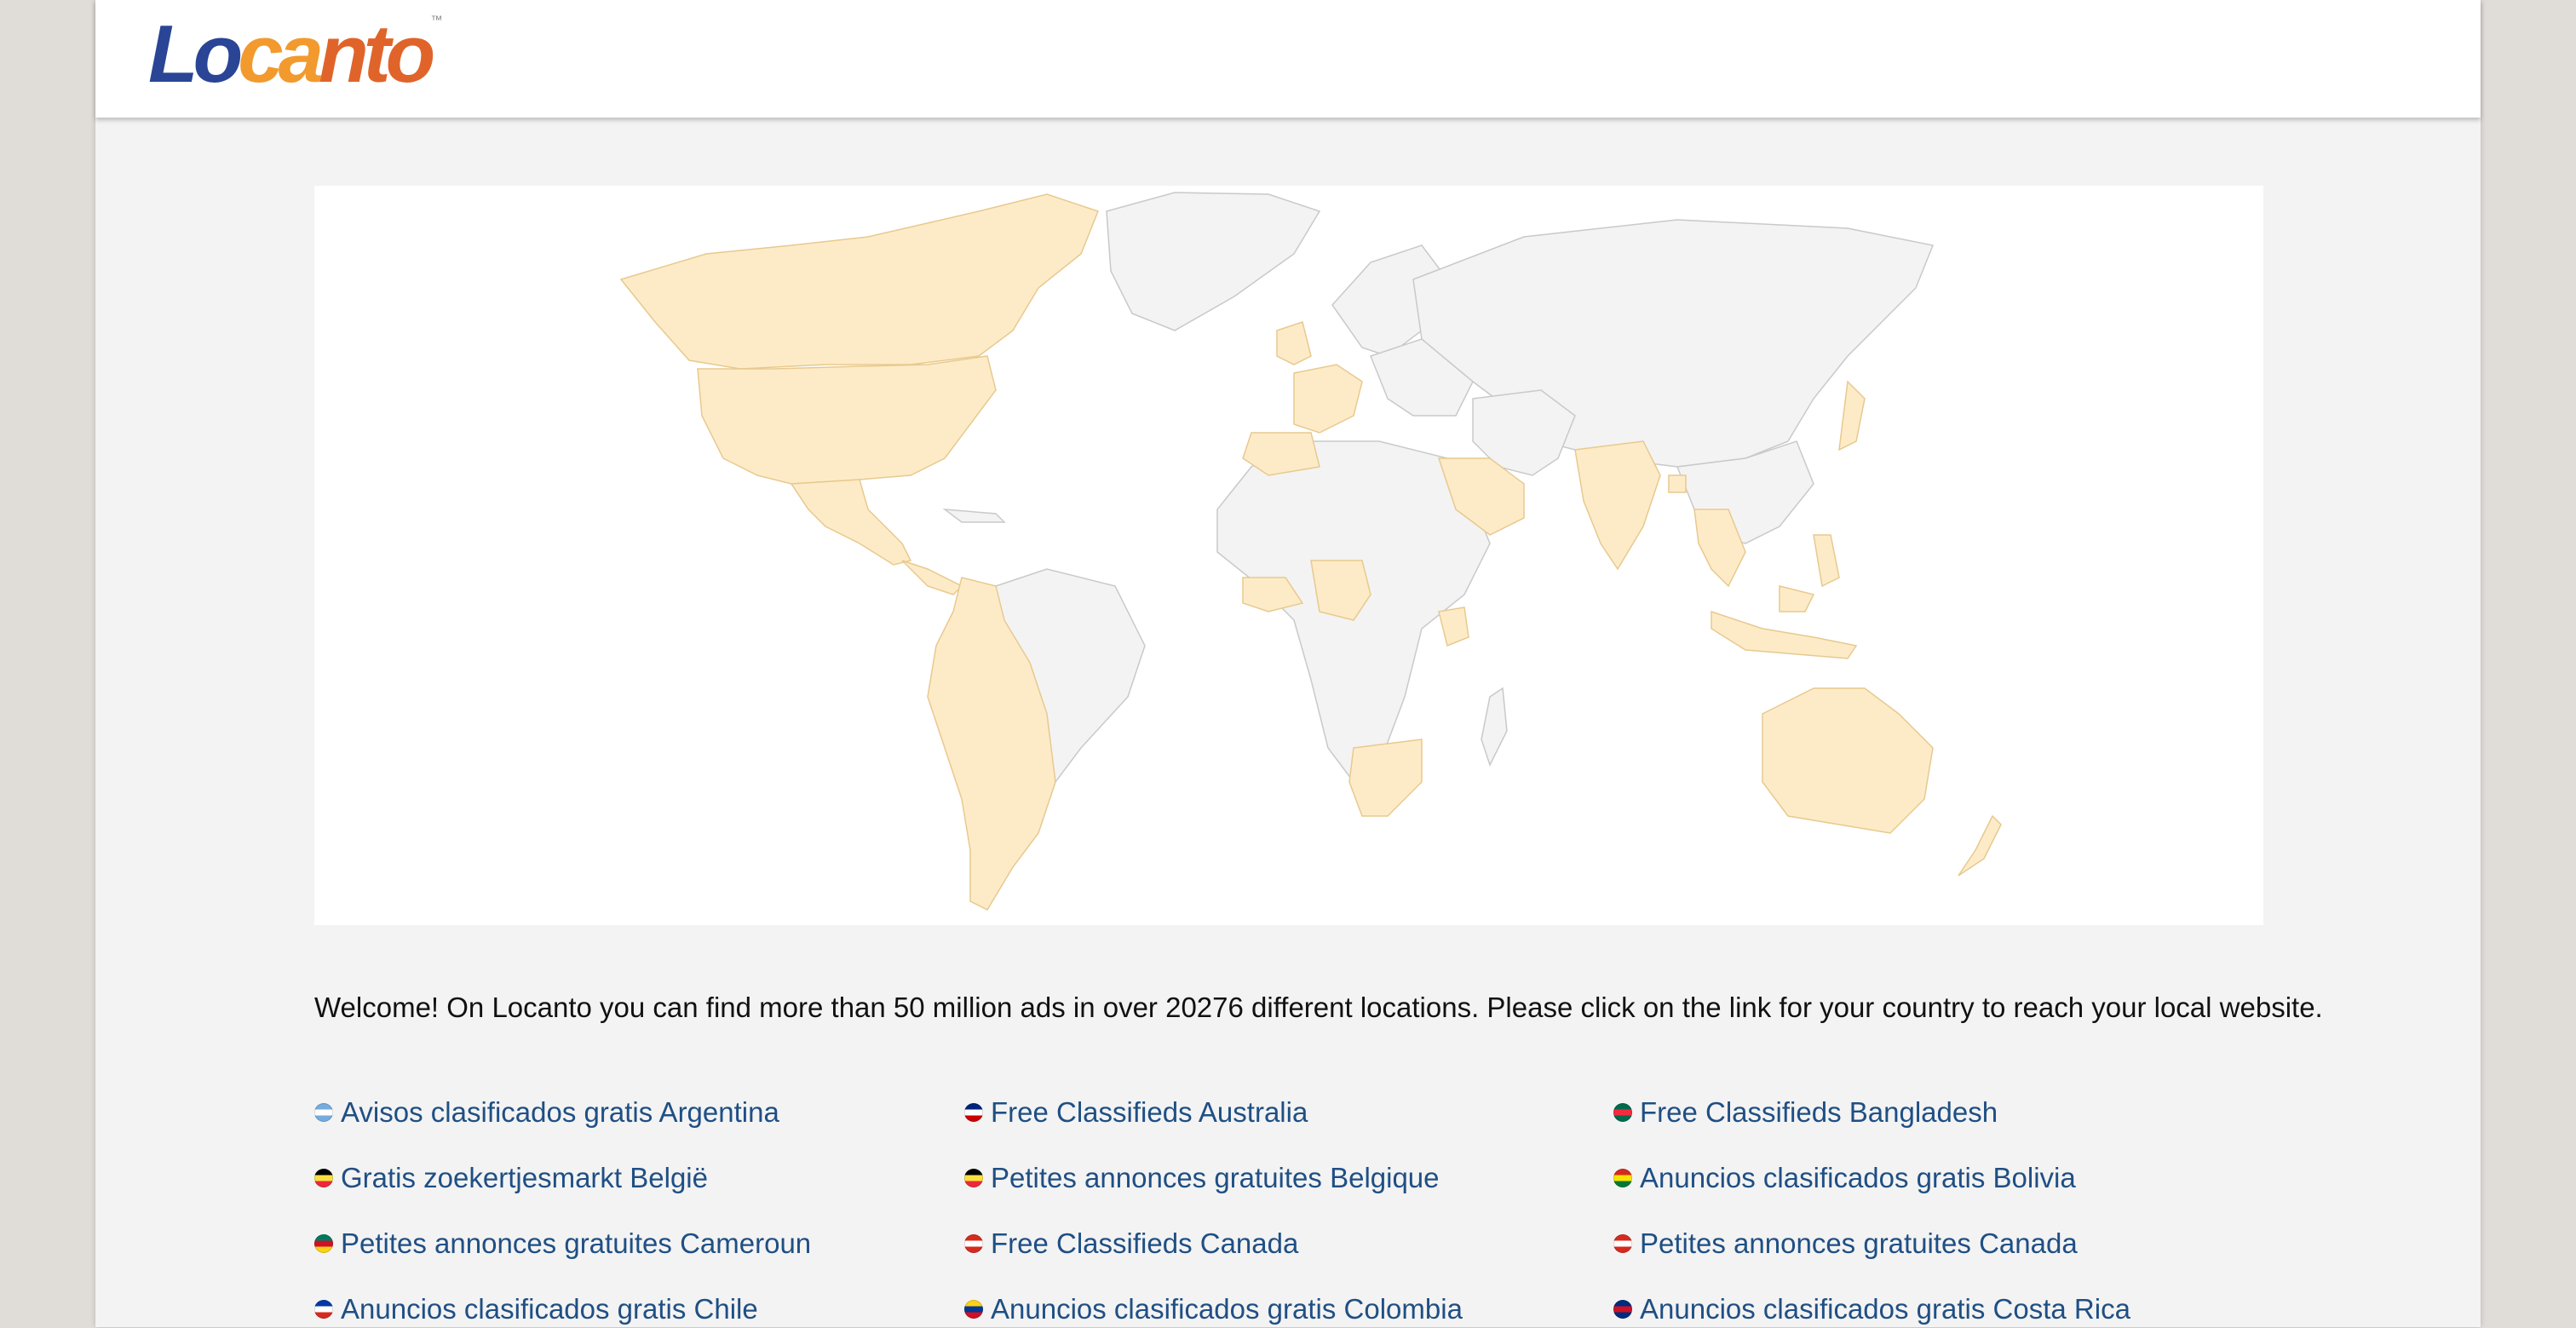 Image resolution: width=2576 pixels, height=1328 pixels. Describe the element at coordinates (973, 1309) in the screenshot. I see `colombia-flag-icon` at that location.